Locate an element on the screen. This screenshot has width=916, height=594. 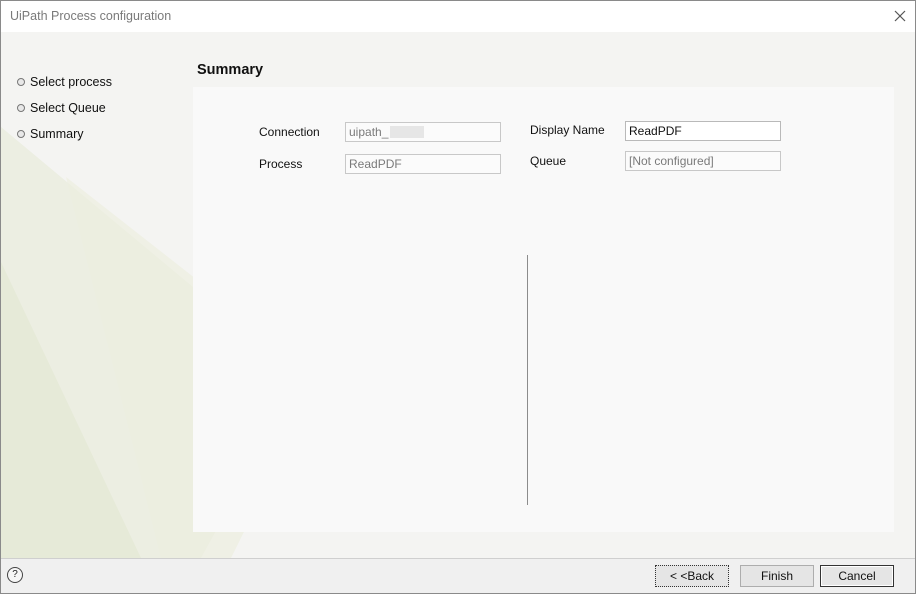
step-label: Select process is located at coordinates (71, 82).